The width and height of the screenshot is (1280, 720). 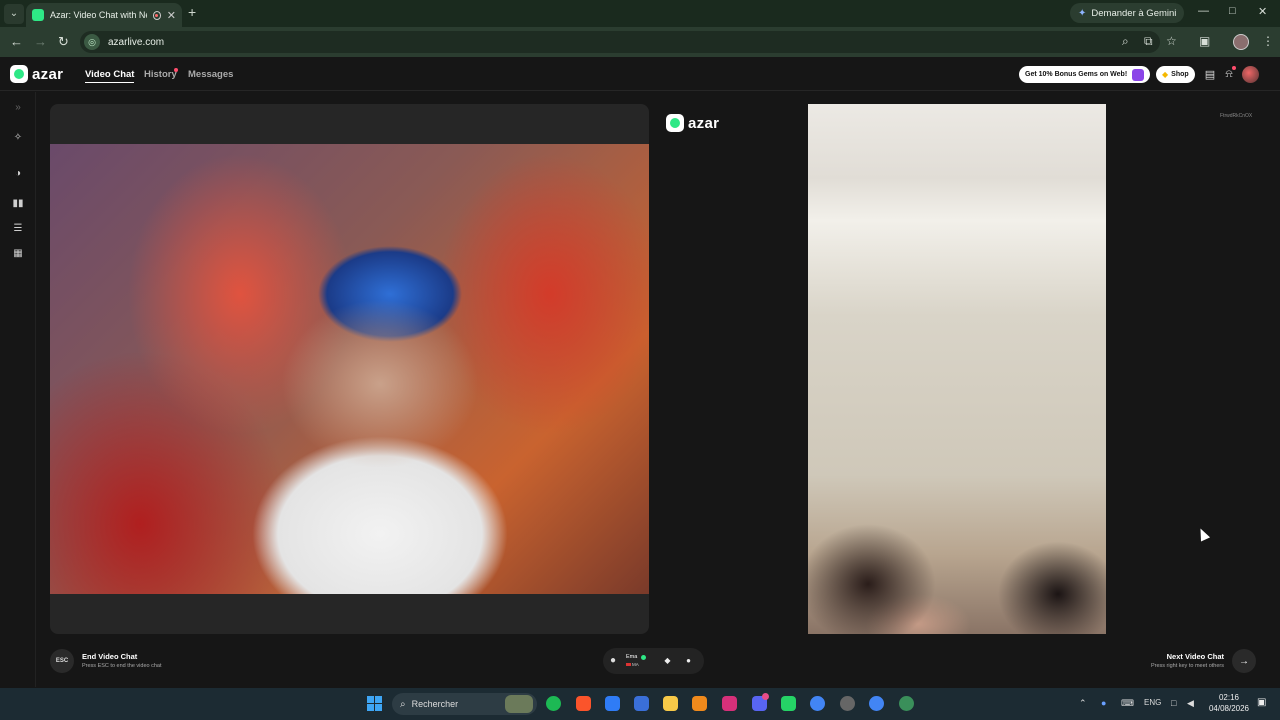 What do you see at coordinates (643, 657) in the screenshot?
I see `online-status-icon` at bounding box center [643, 657].